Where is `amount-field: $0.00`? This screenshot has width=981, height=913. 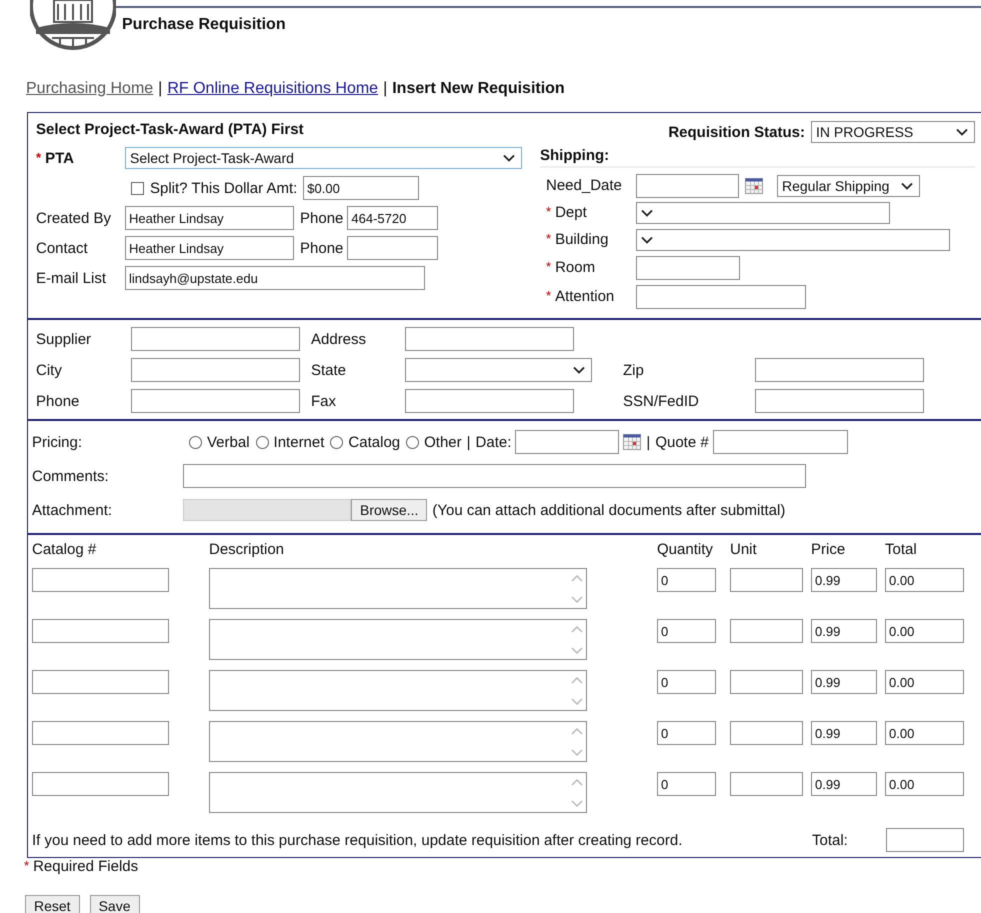 amount-field: $0.00 is located at coordinates (361, 188).